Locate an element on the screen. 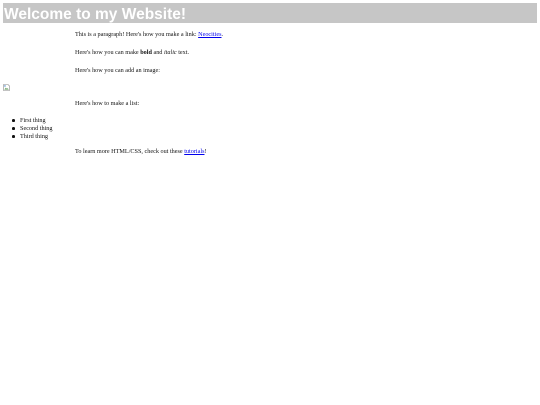  list-item: Second thing is located at coordinates (32, 128).